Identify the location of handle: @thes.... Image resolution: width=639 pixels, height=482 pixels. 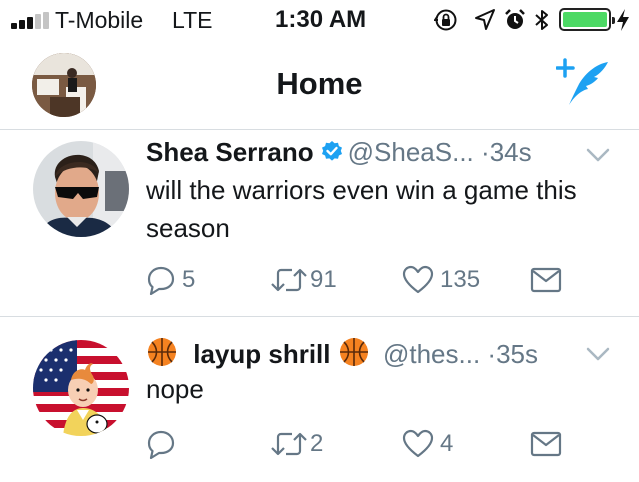
(431, 354).